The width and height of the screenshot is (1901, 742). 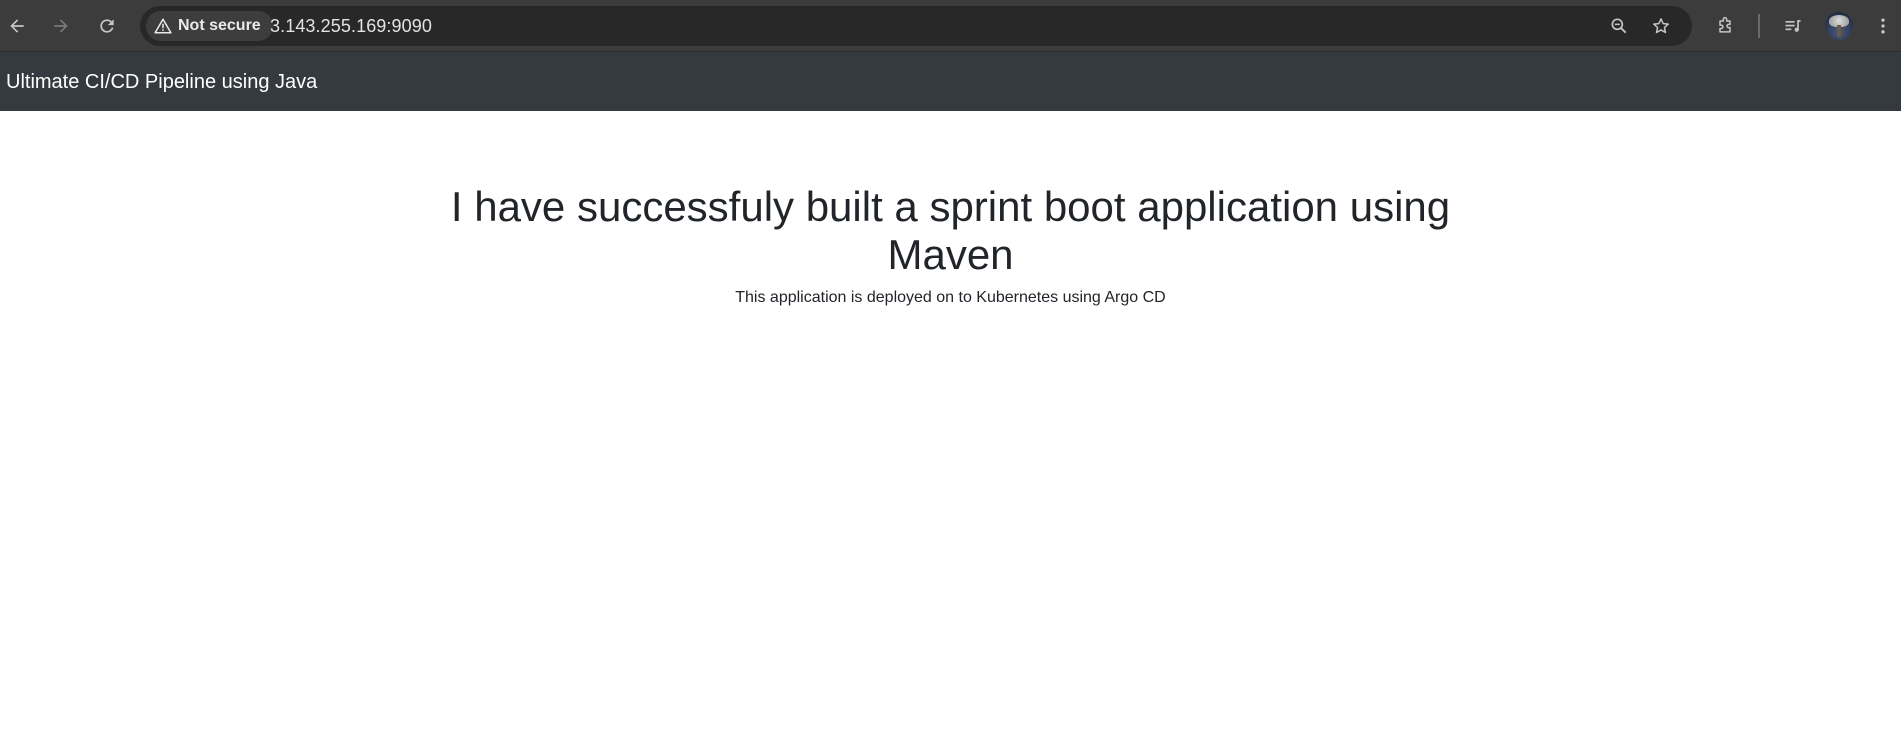 I want to click on media-queue-icon, so click(x=1793, y=26).